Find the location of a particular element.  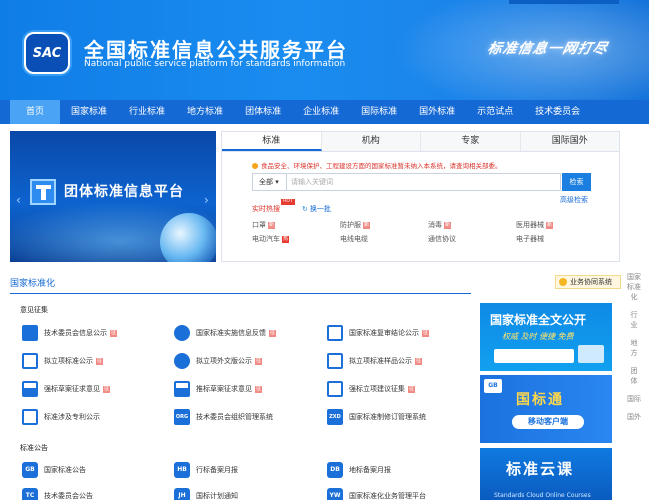

standards-cloud-course-promo: 标准云课 Standards Cloud Online Courses is located at coordinates (546, 474).